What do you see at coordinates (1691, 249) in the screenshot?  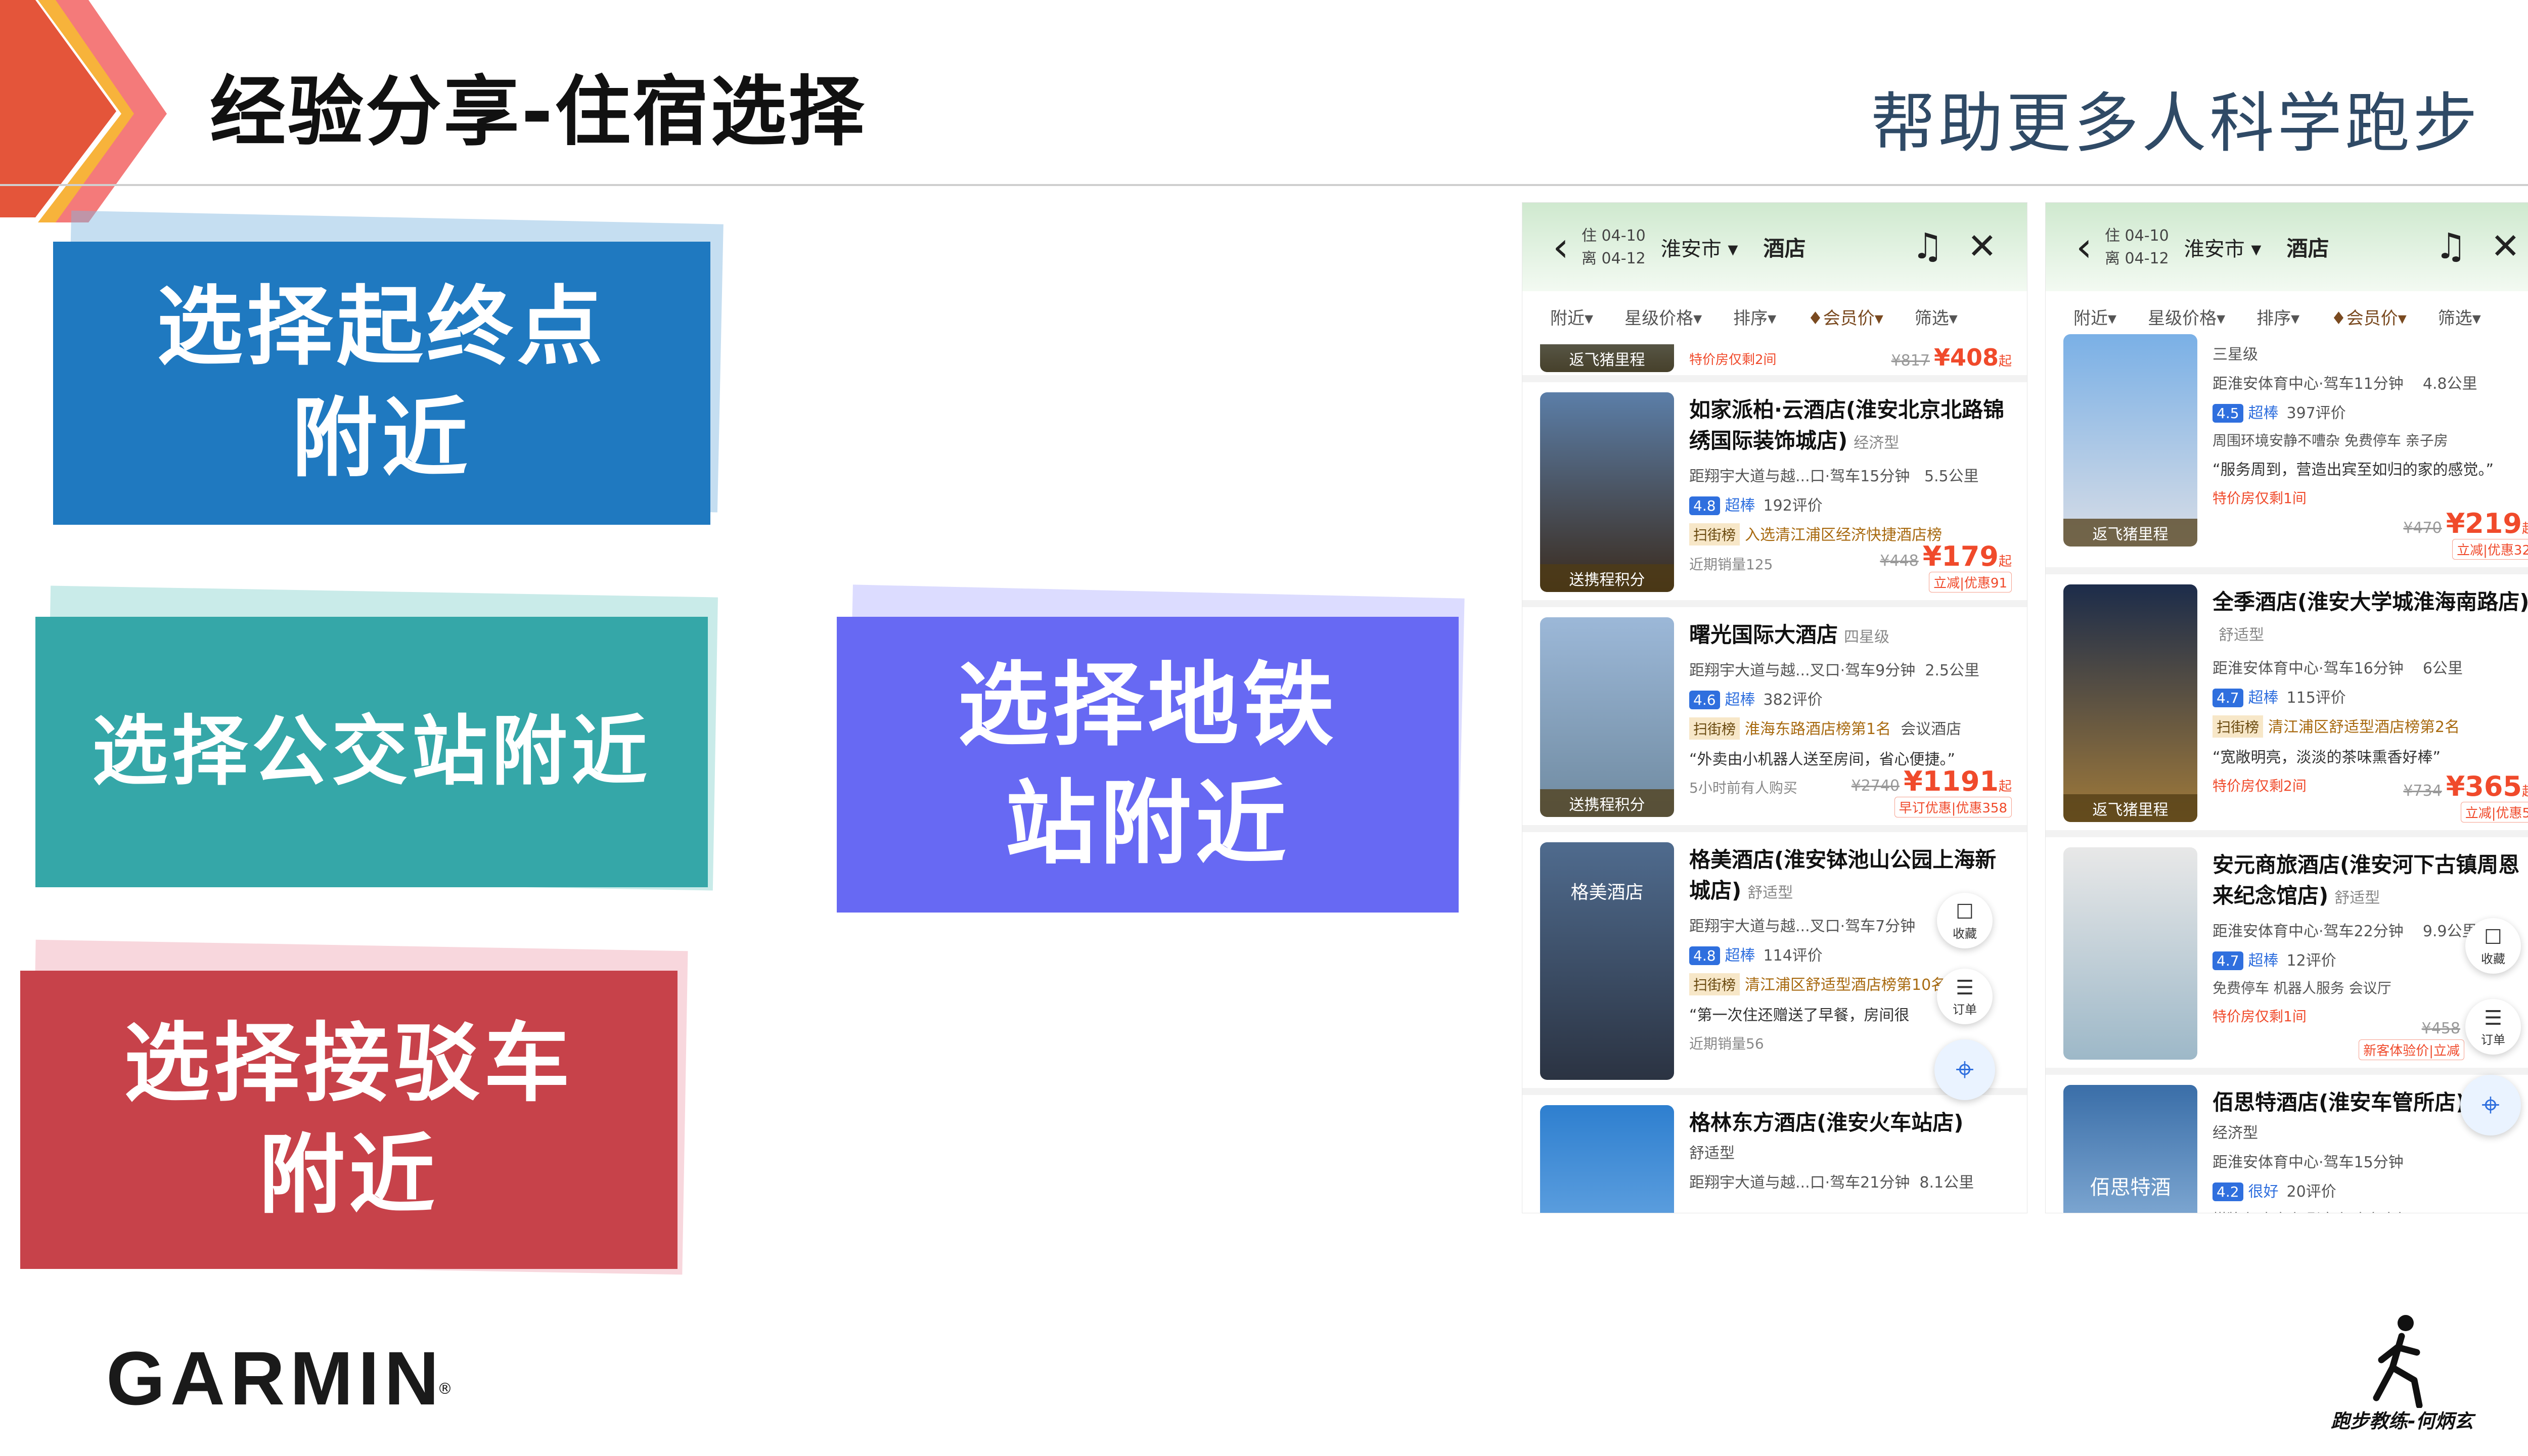 I see `city-label: 淮安市` at bounding box center [1691, 249].